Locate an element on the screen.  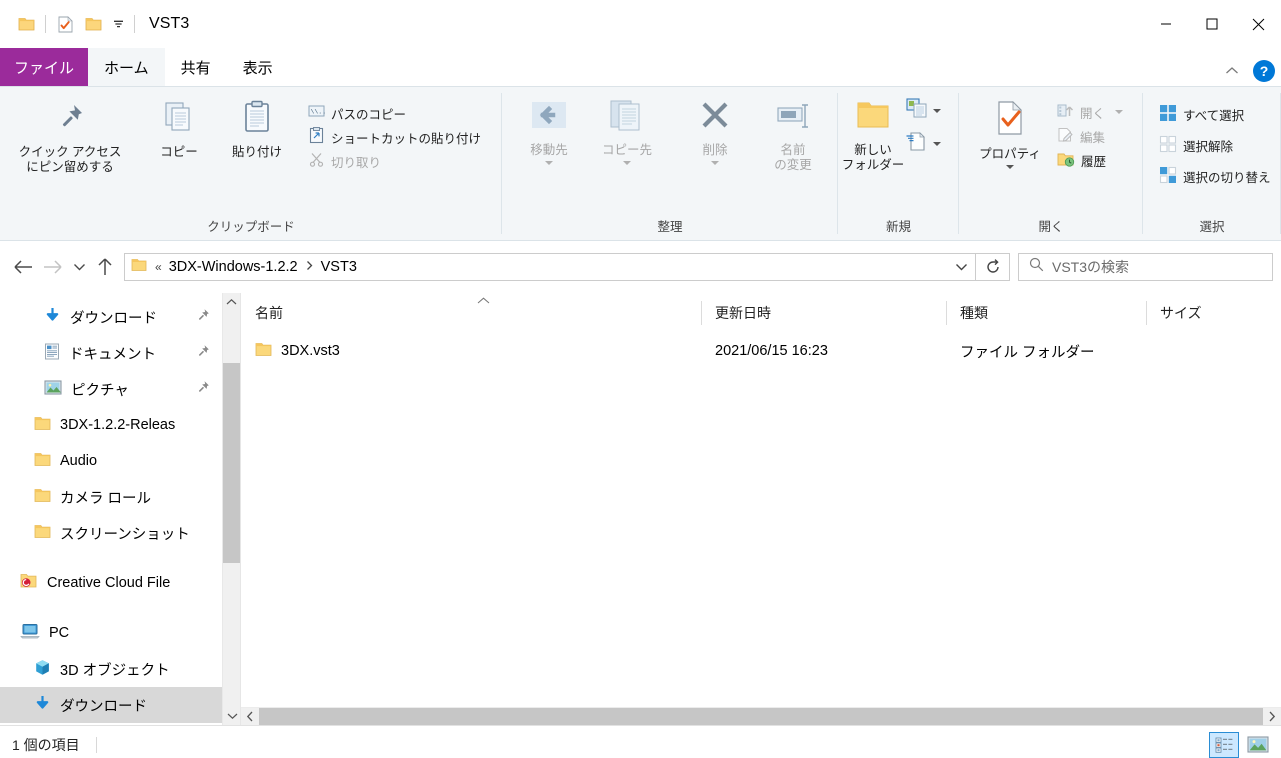
cut-button: 切り取り is located at coordinates (394, 161).